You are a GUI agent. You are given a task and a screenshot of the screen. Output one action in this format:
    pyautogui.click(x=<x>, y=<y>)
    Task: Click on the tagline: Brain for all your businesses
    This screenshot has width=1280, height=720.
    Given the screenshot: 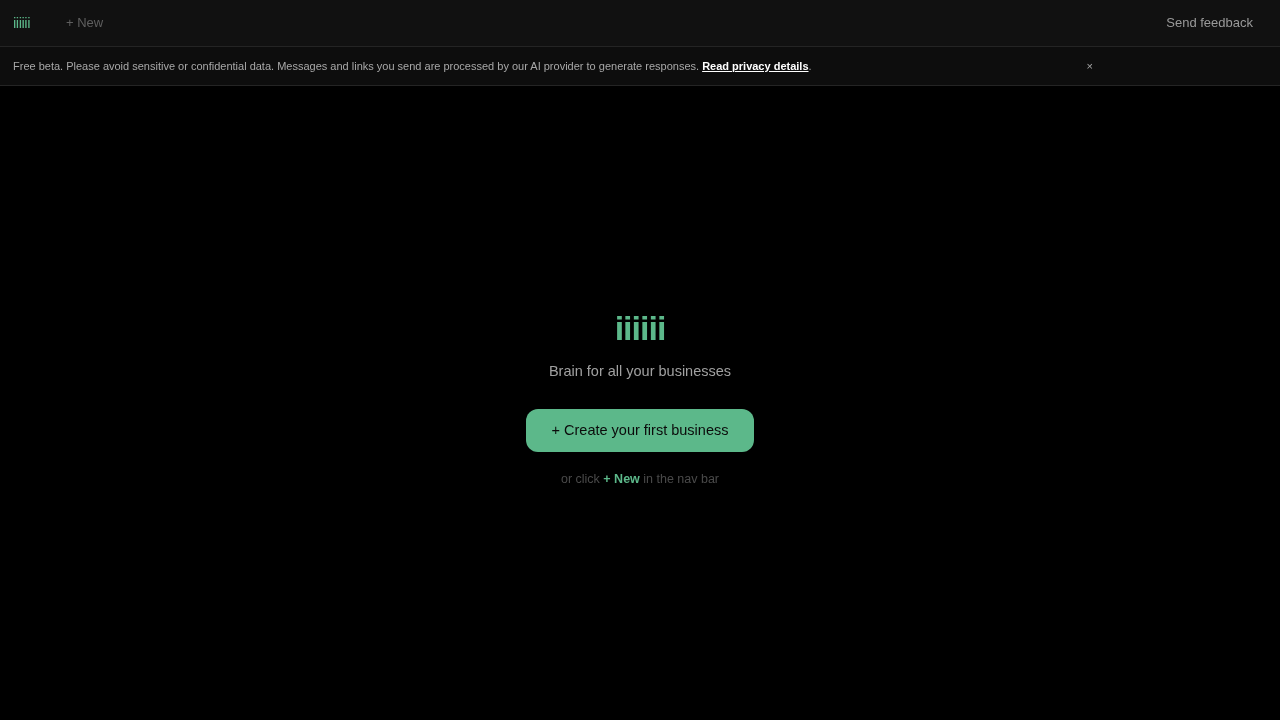 What is the action you would take?
    pyautogui.click(x=640, y=372)
    